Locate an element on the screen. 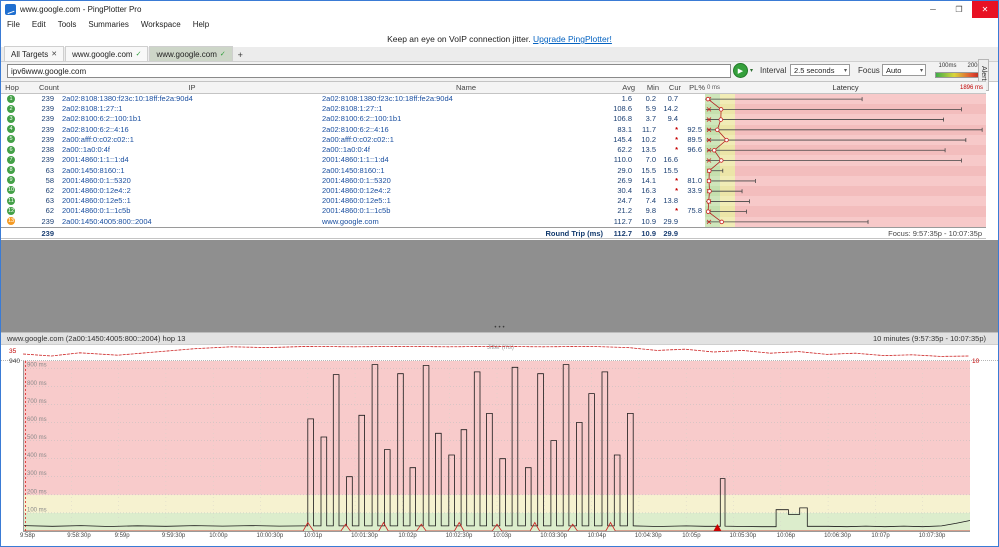 The image size is (999, 547). hop-status-icon: 9 is located at coordinates (11, 180).